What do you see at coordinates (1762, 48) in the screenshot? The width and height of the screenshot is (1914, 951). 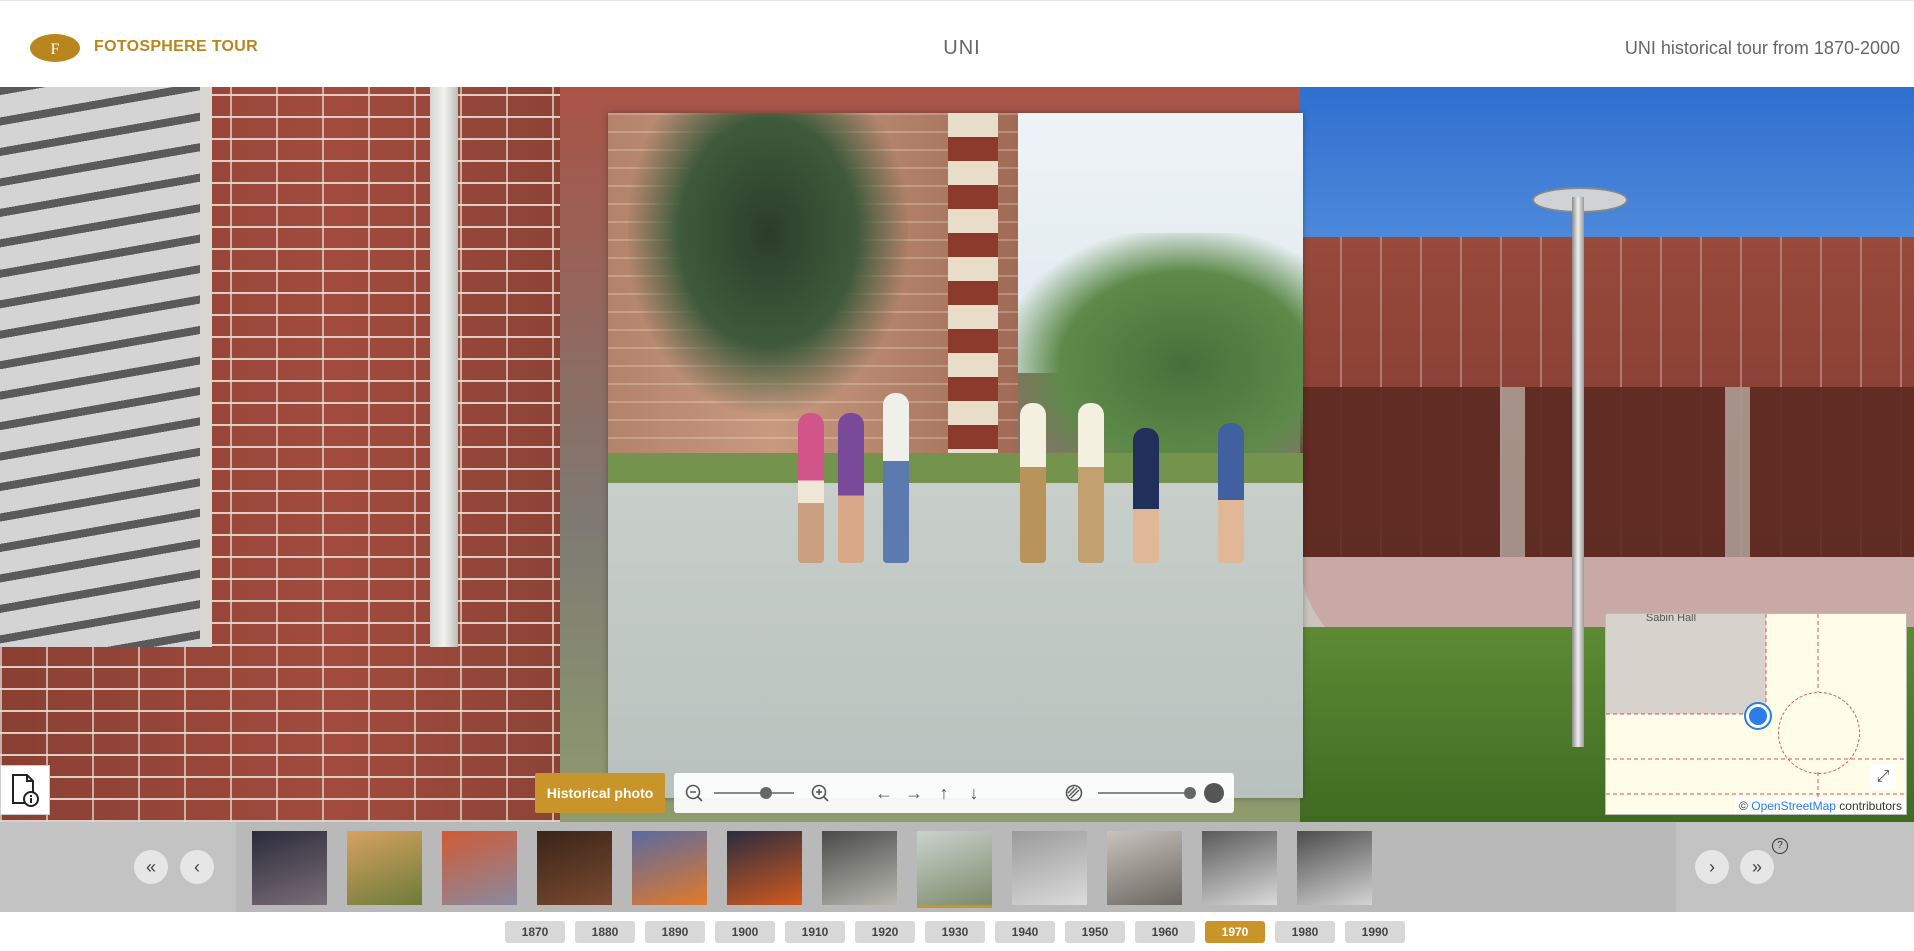 I see `page-subtitle: UNI historical tour from 1870-2000` at bounding box center [1762, 48].